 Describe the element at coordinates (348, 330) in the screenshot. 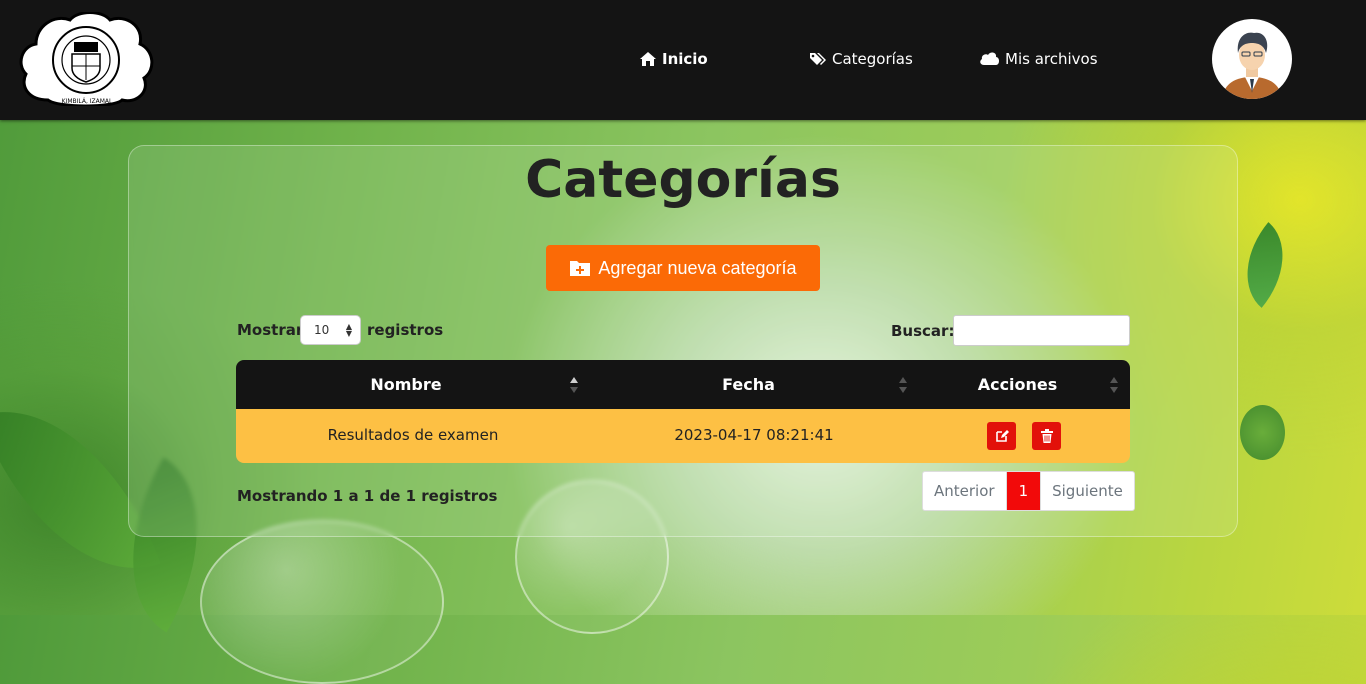

I see `select-arrows-icon: ▲ ▼` at that location.